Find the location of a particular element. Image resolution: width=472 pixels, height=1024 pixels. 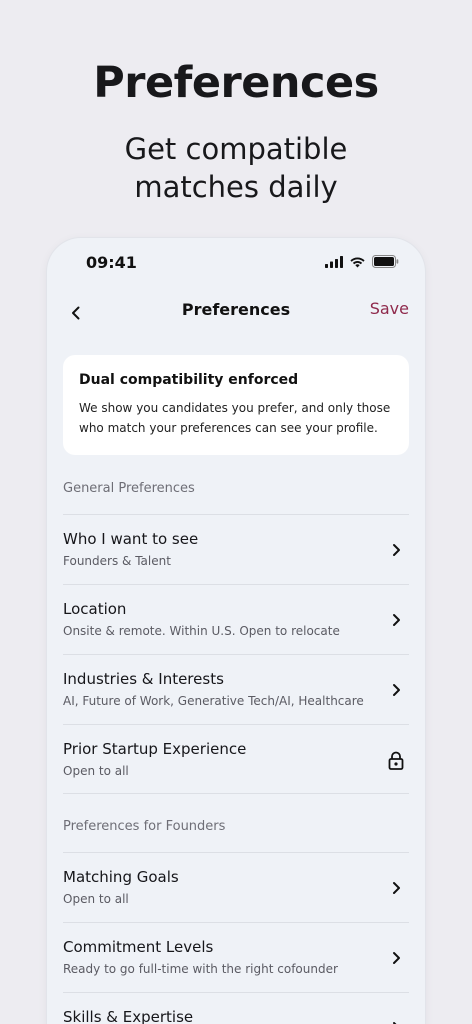

row-prior-startup-experience: Prior Startup Experience Open to all is located at coordinates (236, 759).